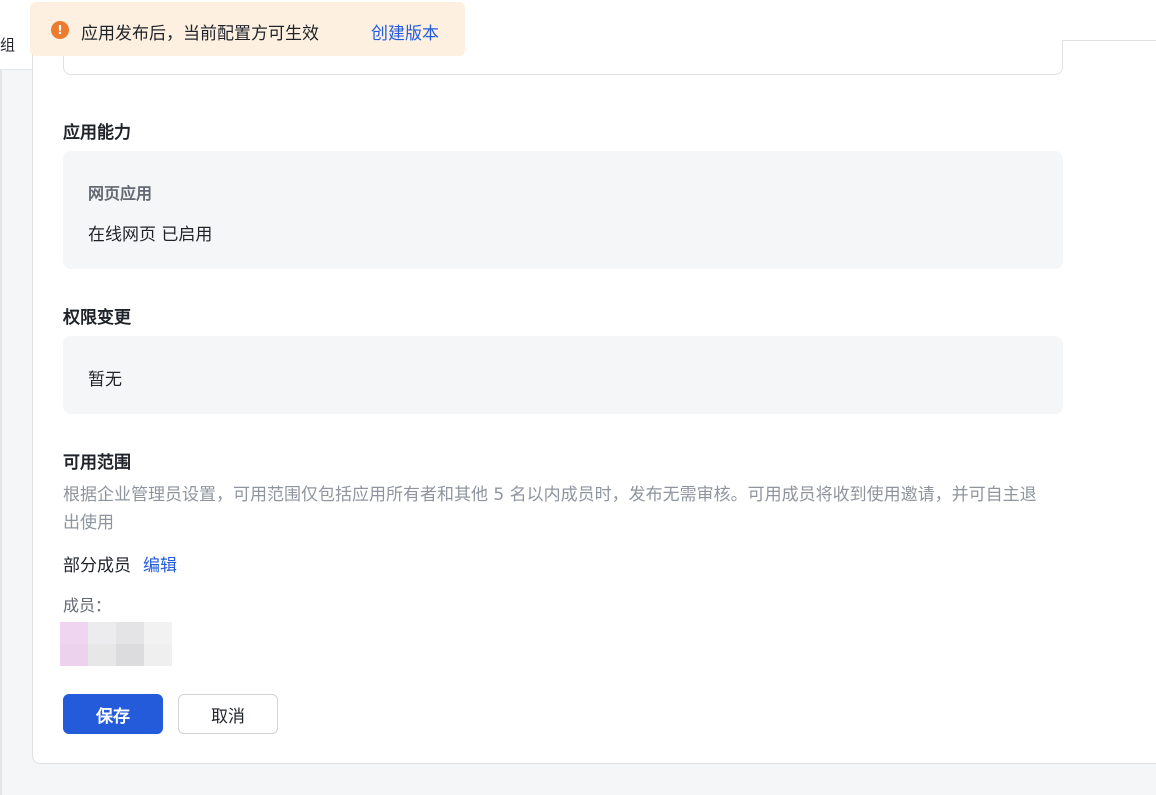 This screenshot has width=1156, height=795. What do you see at coordinates (60, 30) in the screenshot?
I see `warning-circle-icon: !` at bounding box center [60, 30].